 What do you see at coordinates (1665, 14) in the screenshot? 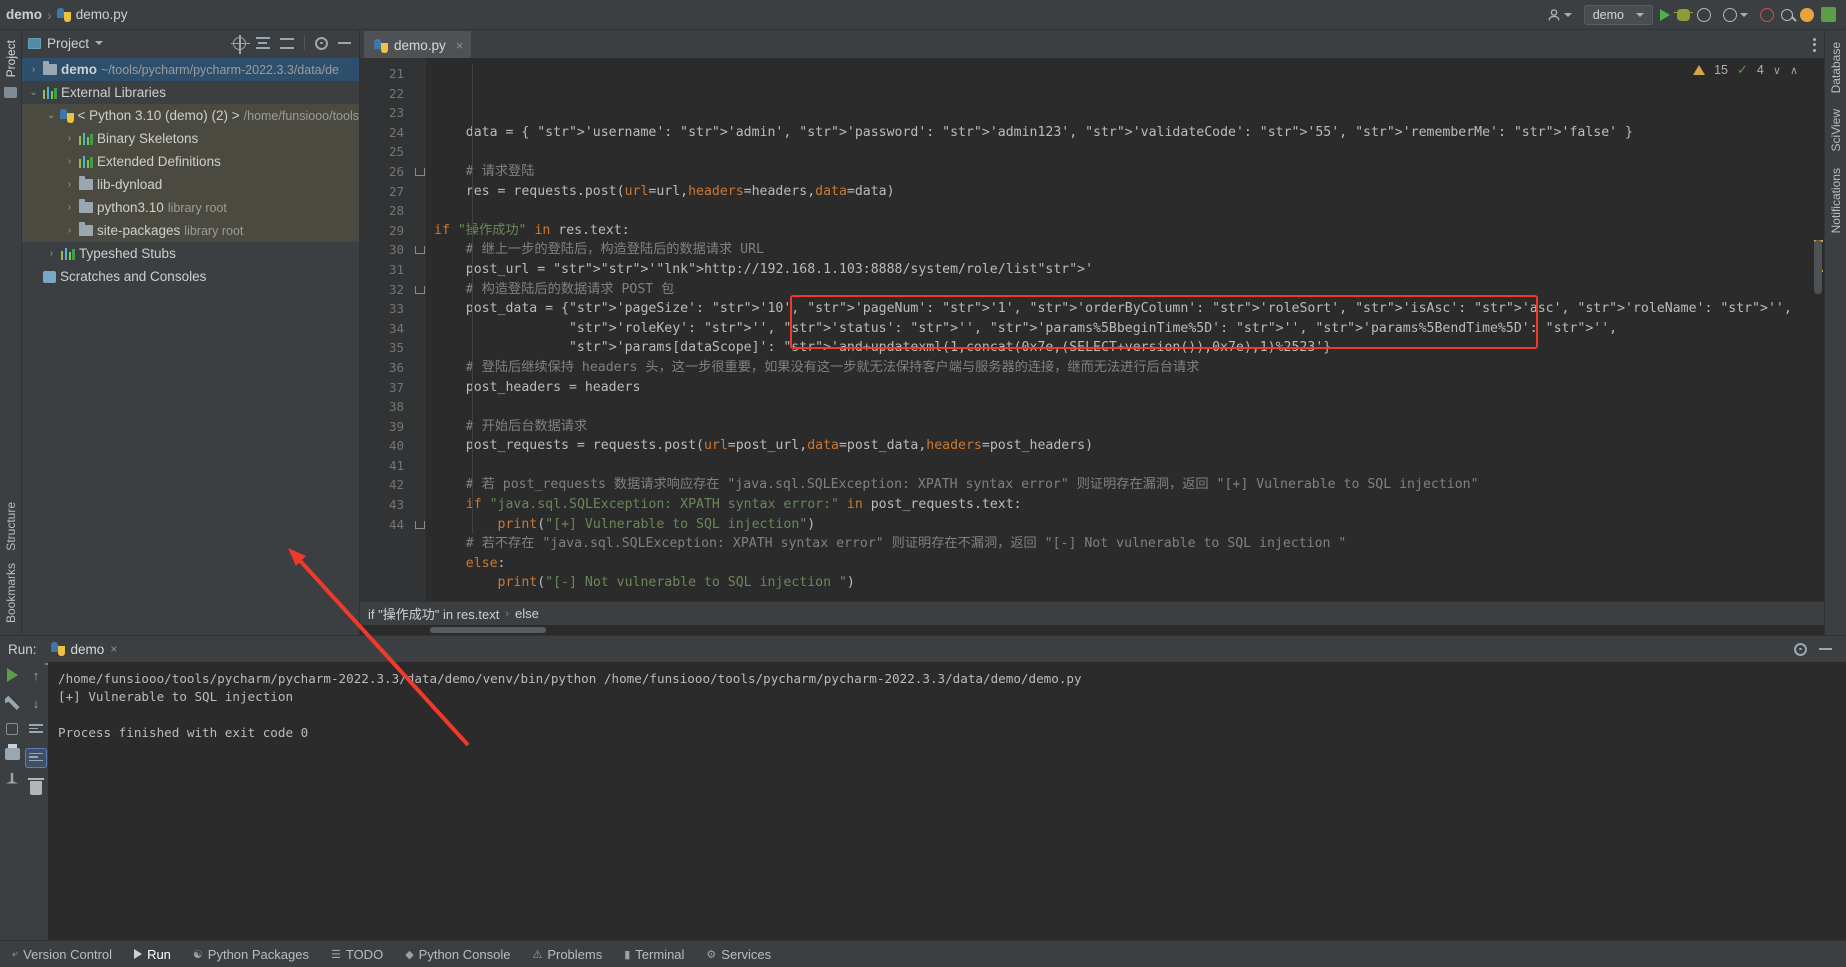
I see `run-icon` at bounding box center [1665, 14].